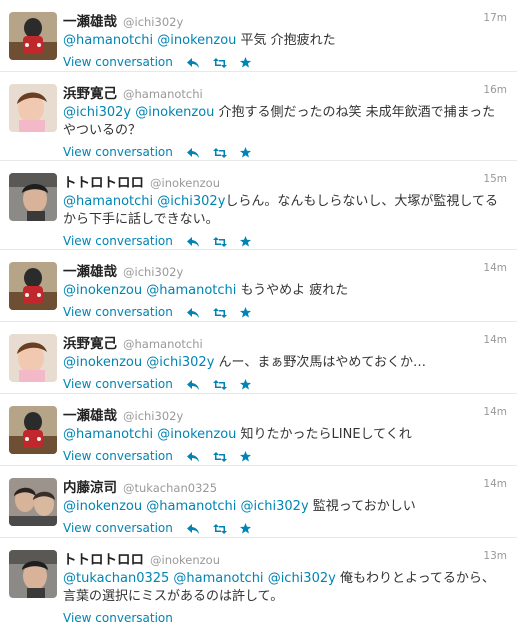  What do you see at coordinates (495, 179) in the screenshot?
I see `tweet-timestamp: 15m` at bounding box center [495, 179].